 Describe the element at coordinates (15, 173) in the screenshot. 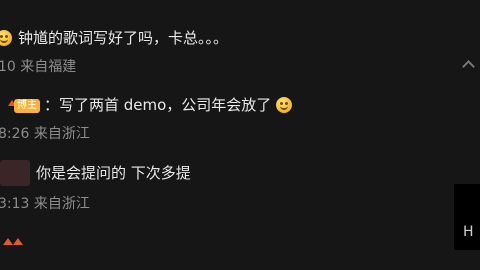

I see `avatar` at that location.